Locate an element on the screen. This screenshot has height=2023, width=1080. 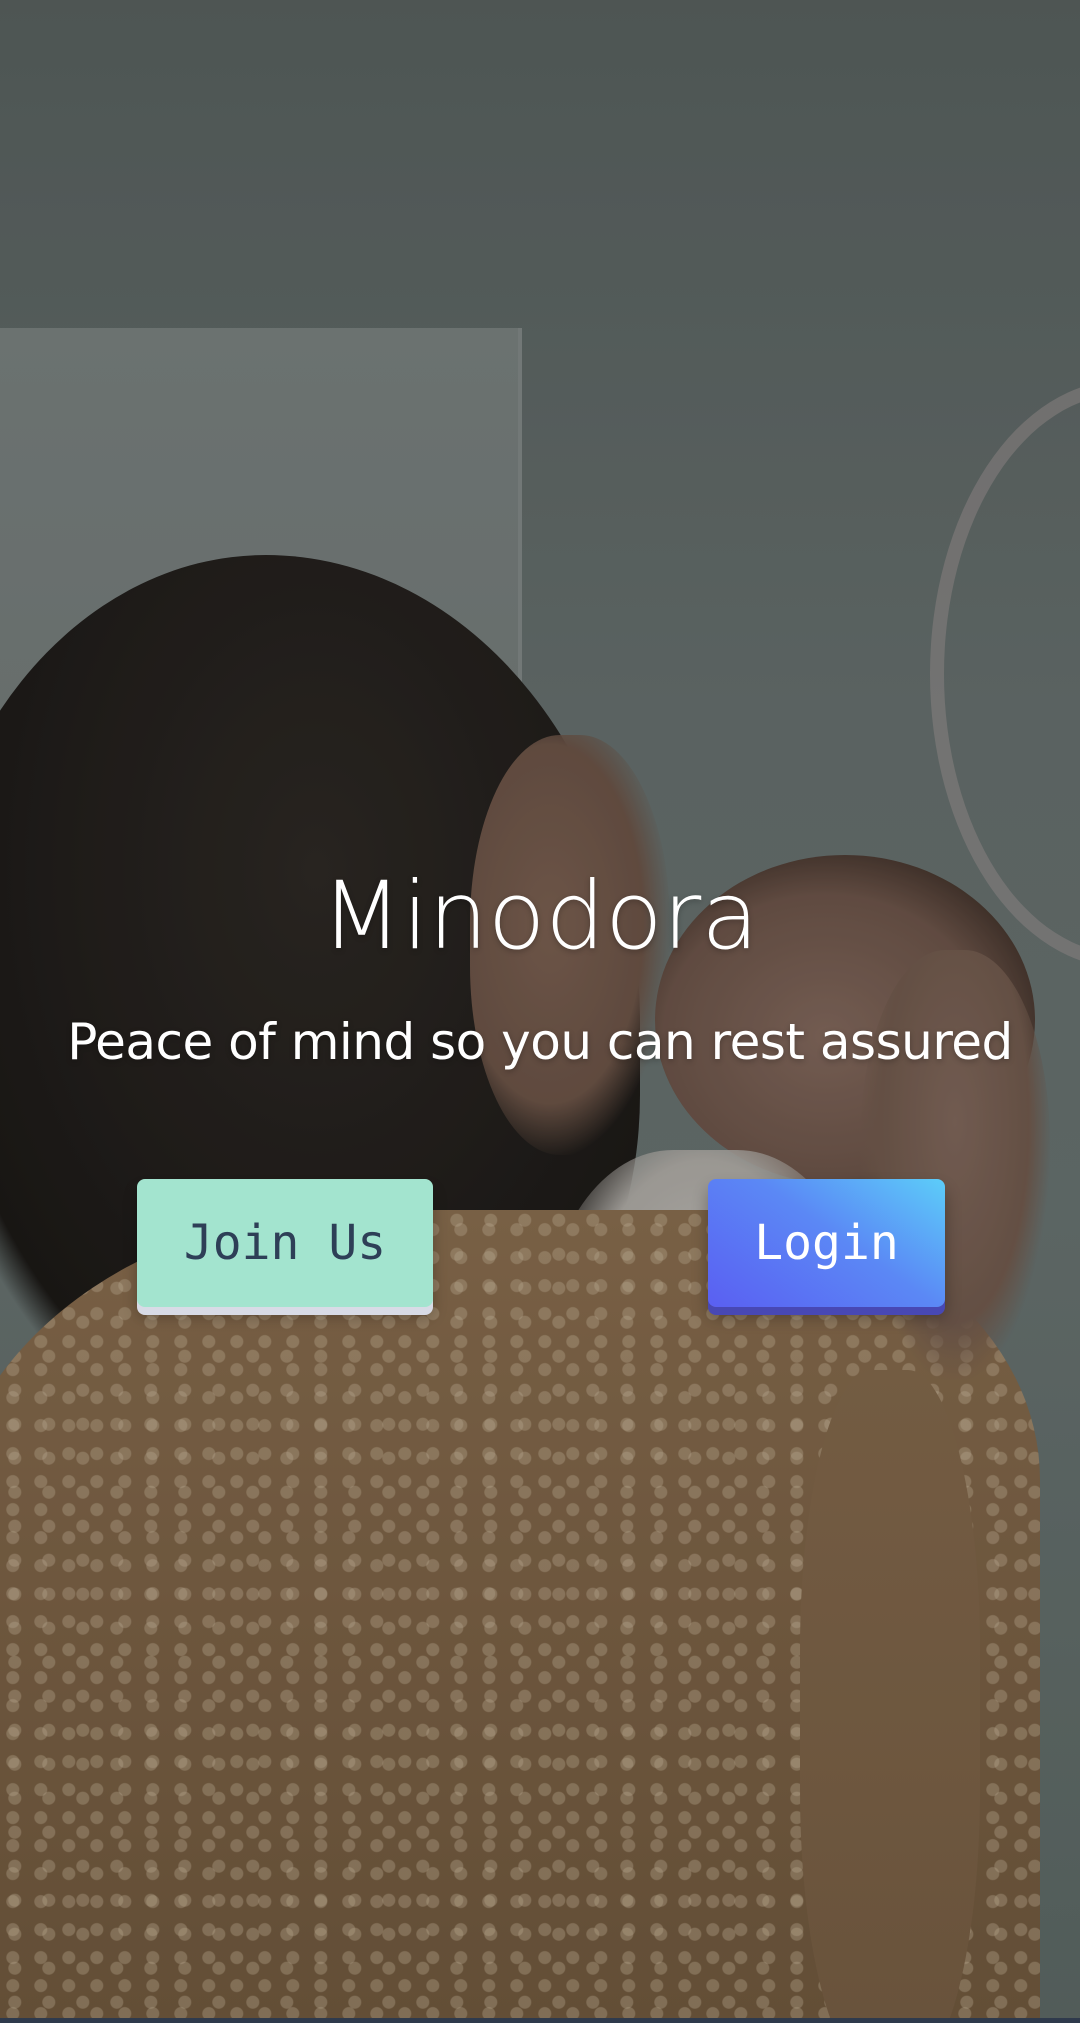
app-title: Minodora is located at coordinates (540, 916).